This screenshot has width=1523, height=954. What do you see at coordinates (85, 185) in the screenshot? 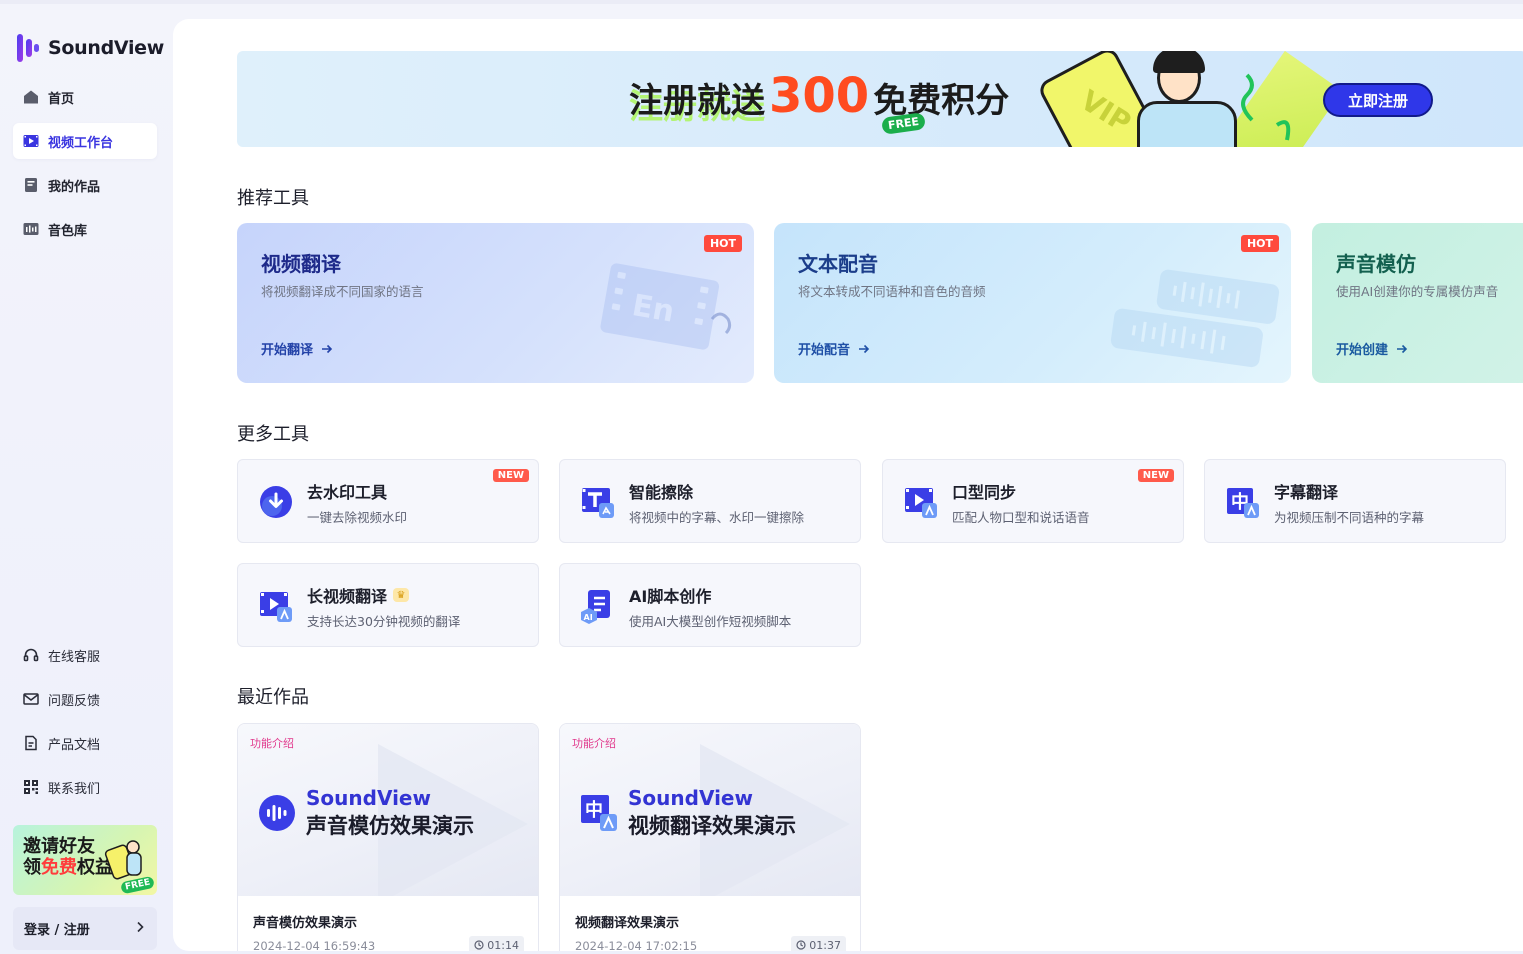
I see `nav-item-my-works: 我的作品` at bounding box center [85, 185].